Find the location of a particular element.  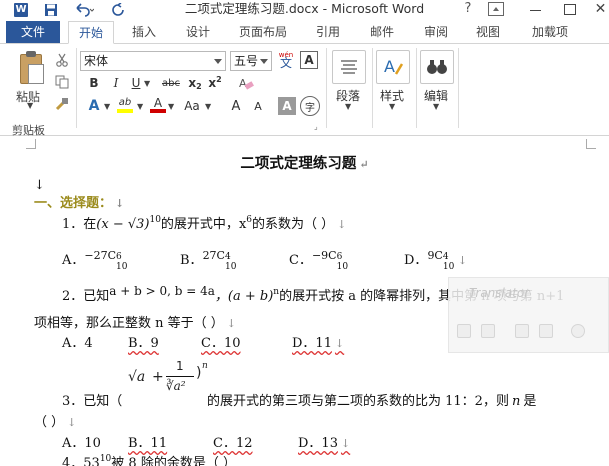

ribbon-display-options-icon is located at coordinates (496, 9).